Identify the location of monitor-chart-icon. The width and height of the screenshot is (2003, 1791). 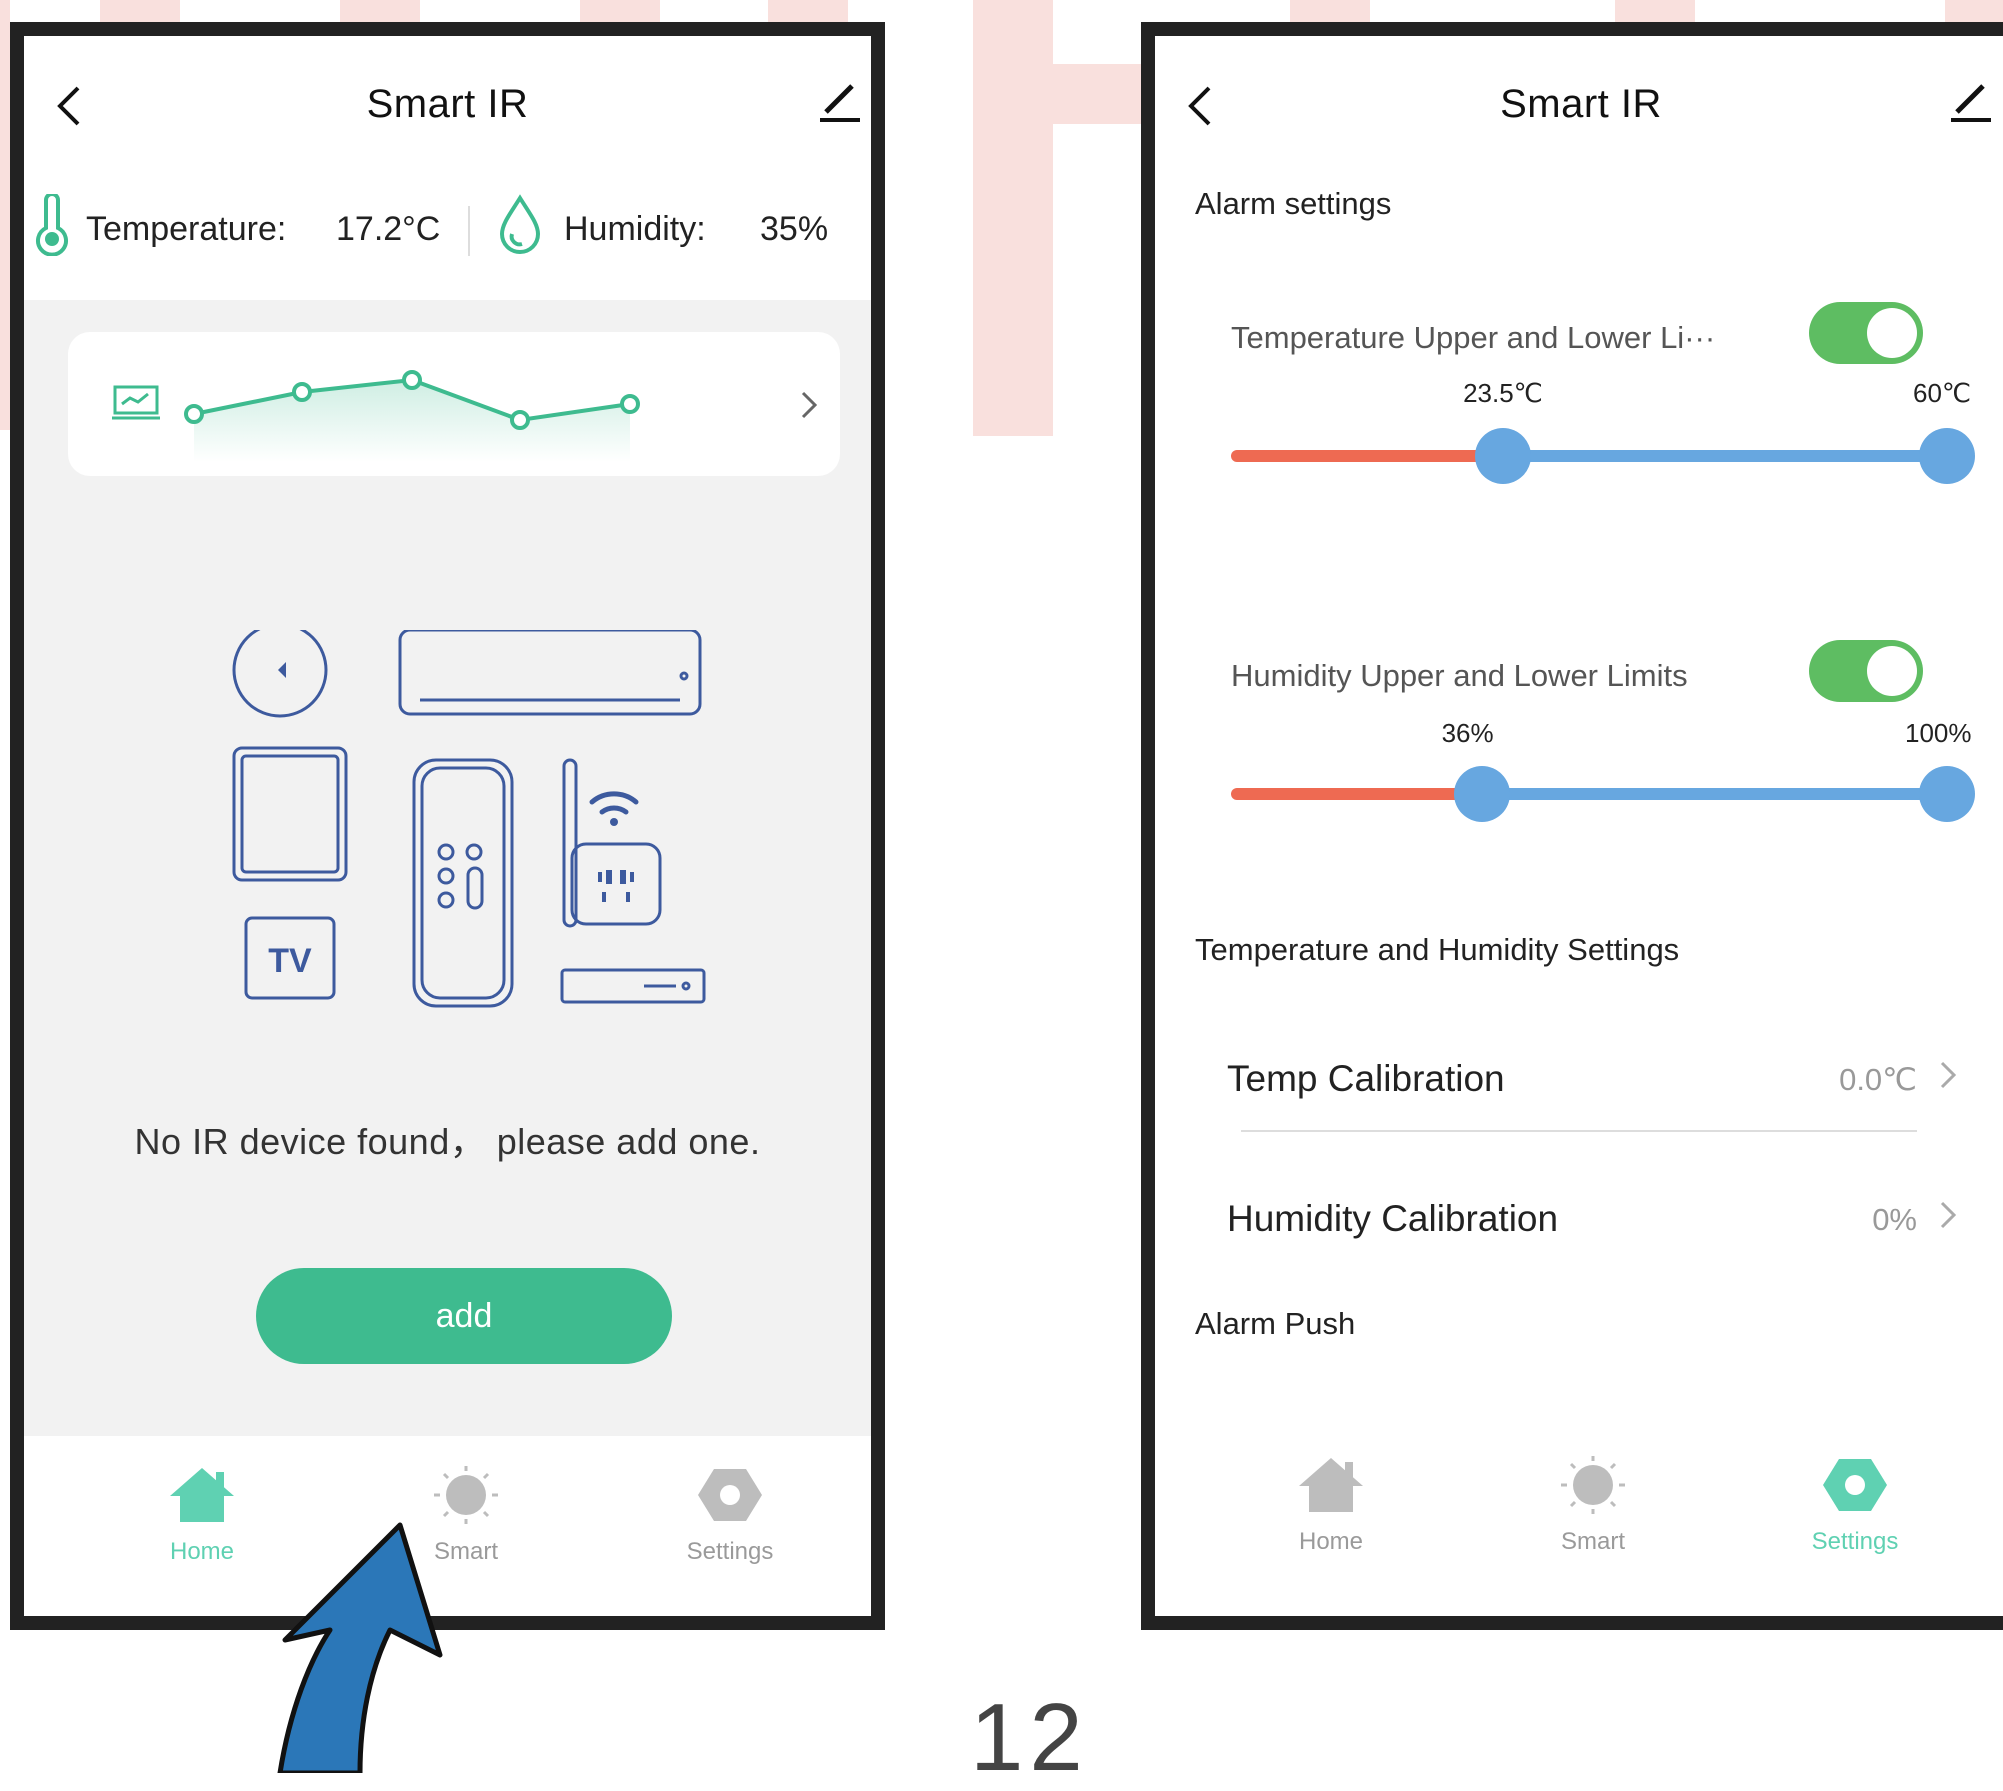
(136, 402).